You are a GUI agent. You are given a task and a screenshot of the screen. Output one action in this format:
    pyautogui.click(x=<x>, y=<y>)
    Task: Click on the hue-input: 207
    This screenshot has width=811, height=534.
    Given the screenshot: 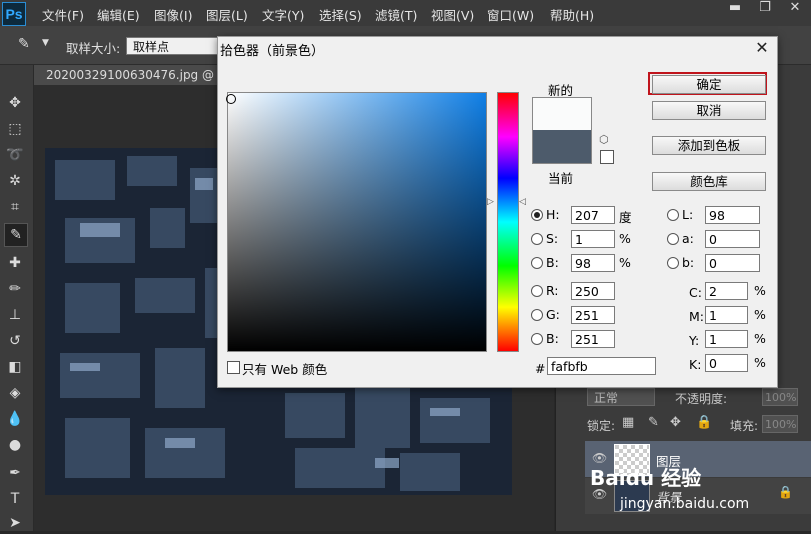 What is the action you would take?
    pyautogui.click(x=593, y=215)
    